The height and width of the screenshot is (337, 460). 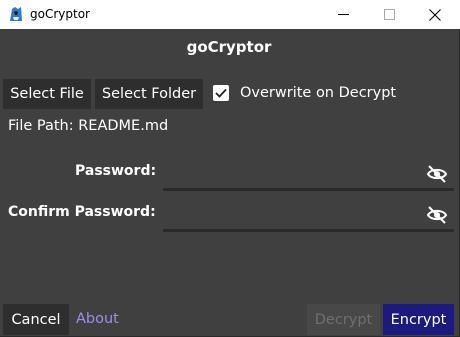 I want to click on close-button, so click(x=435, y=14).